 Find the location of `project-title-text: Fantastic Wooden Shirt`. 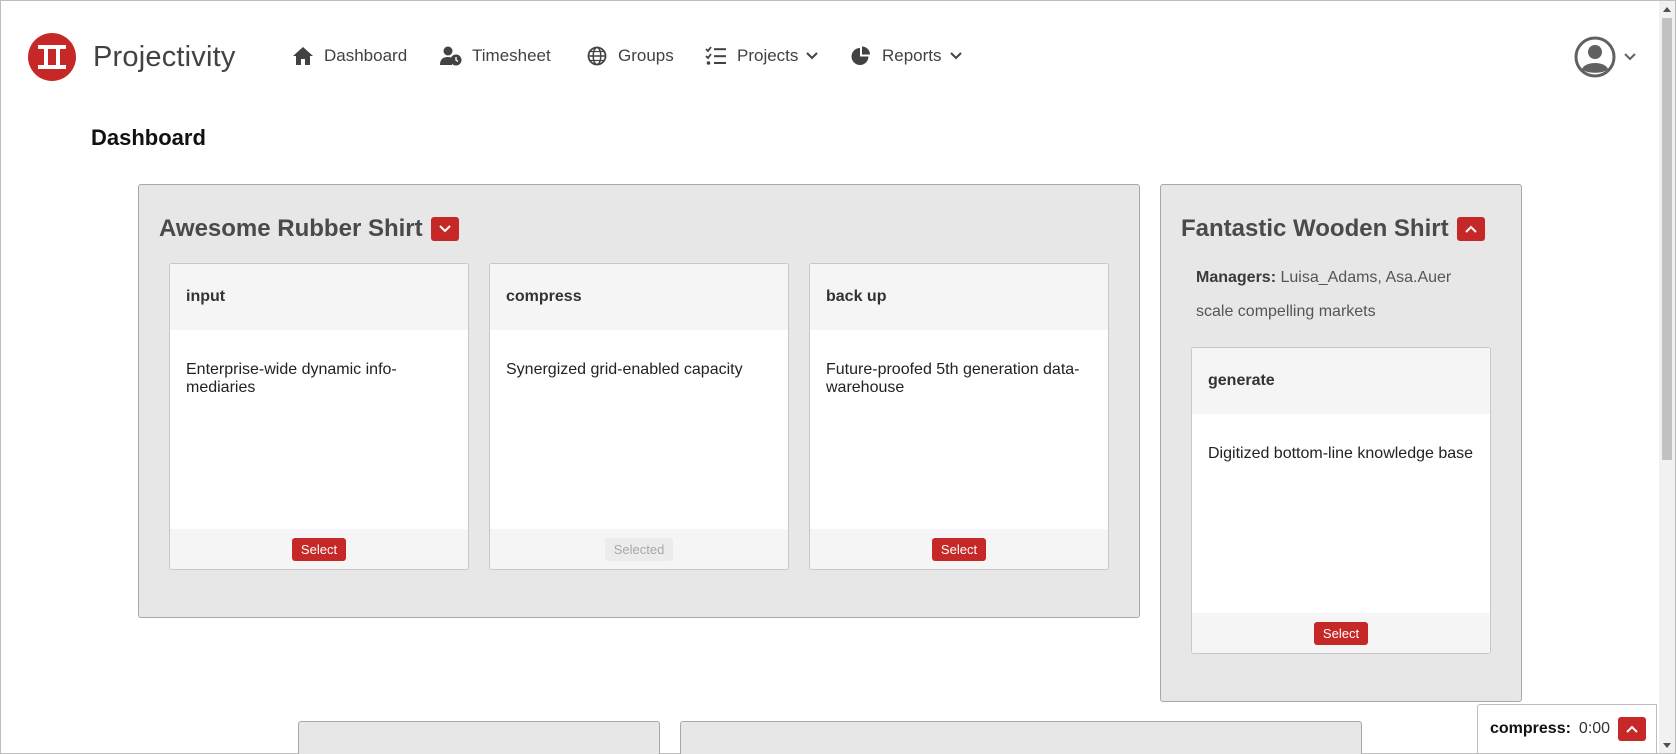

project-title-text: Fantastic Wooden Shirt is located at coordinates (1315, 228).